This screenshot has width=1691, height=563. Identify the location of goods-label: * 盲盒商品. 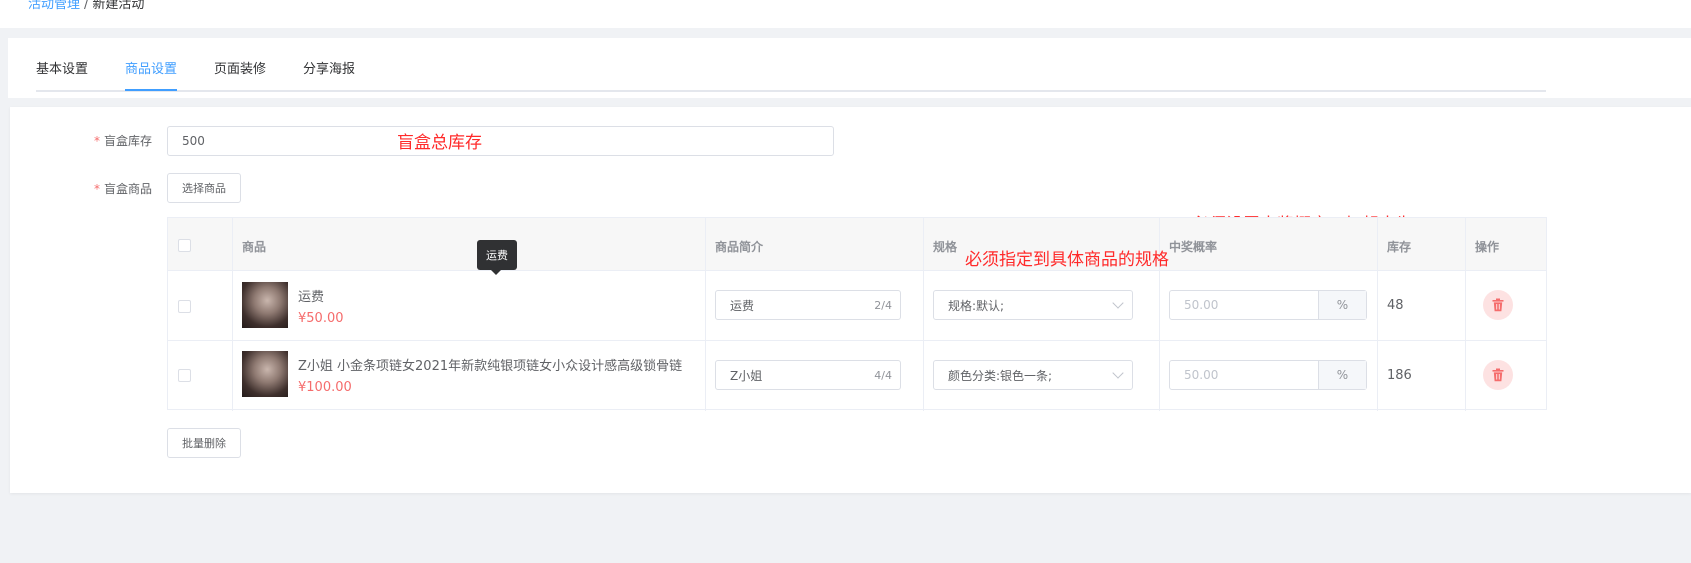
(123, 189).